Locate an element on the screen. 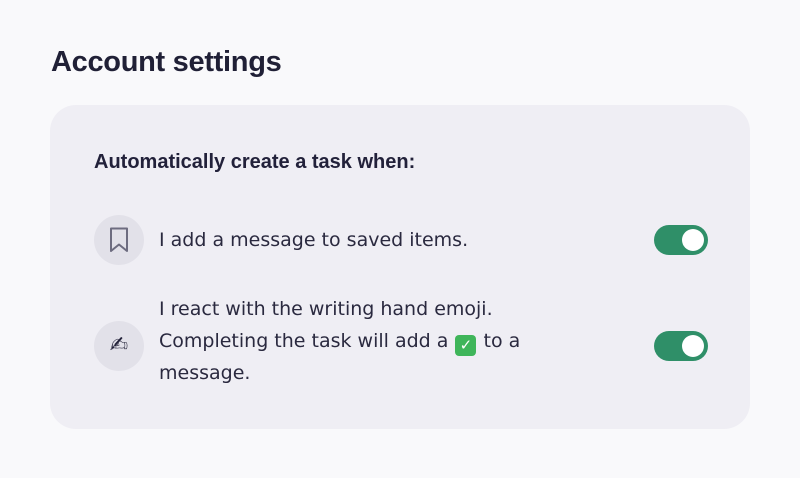  setting-label-segment: Completing the task will add a is located at coordinates (304, 341).